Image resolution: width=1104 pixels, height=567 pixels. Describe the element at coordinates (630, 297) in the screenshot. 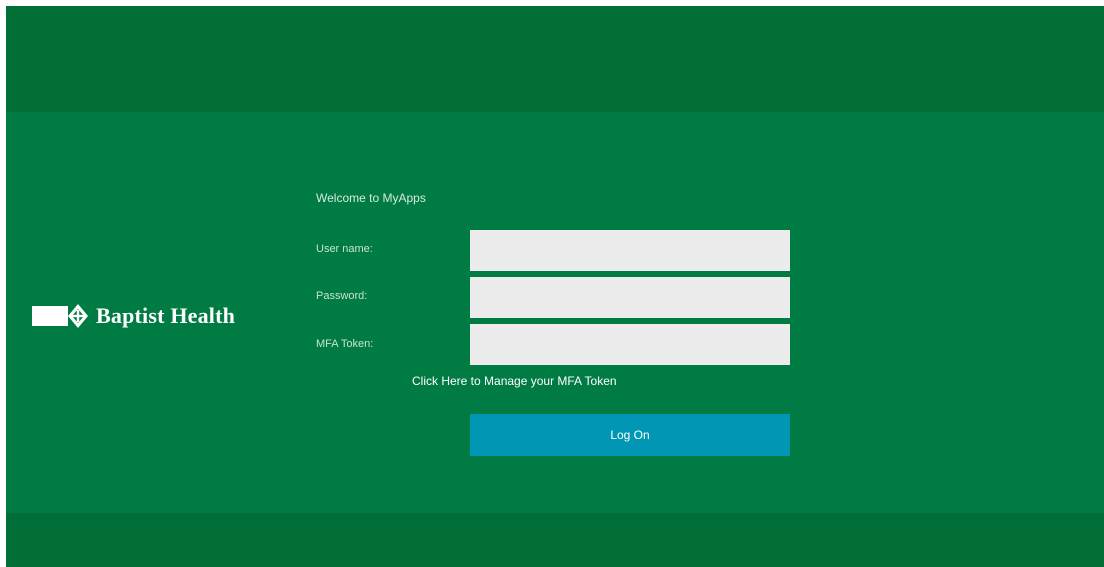

I see `password-input` at that location.